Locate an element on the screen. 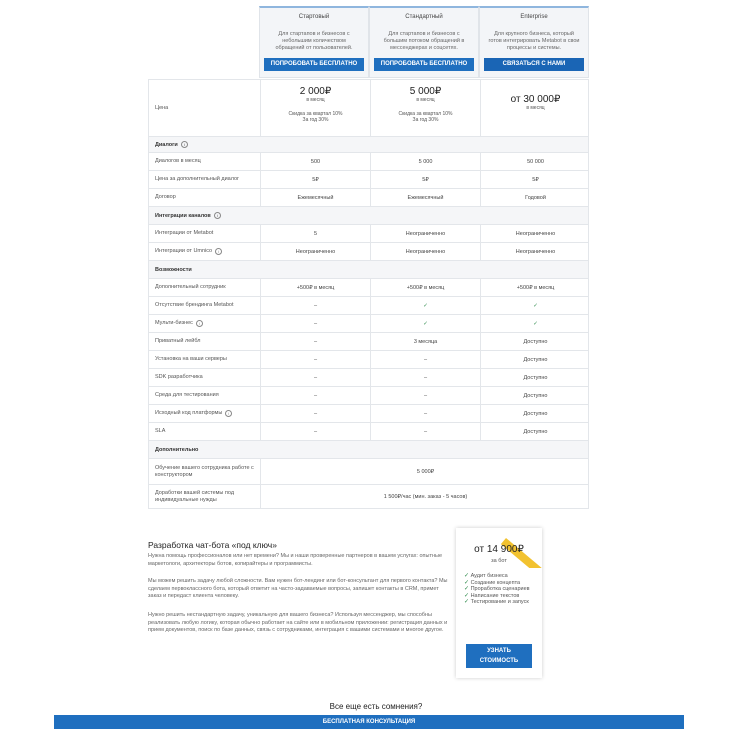  card-unit: за бот is located at coordinates (499, 561).